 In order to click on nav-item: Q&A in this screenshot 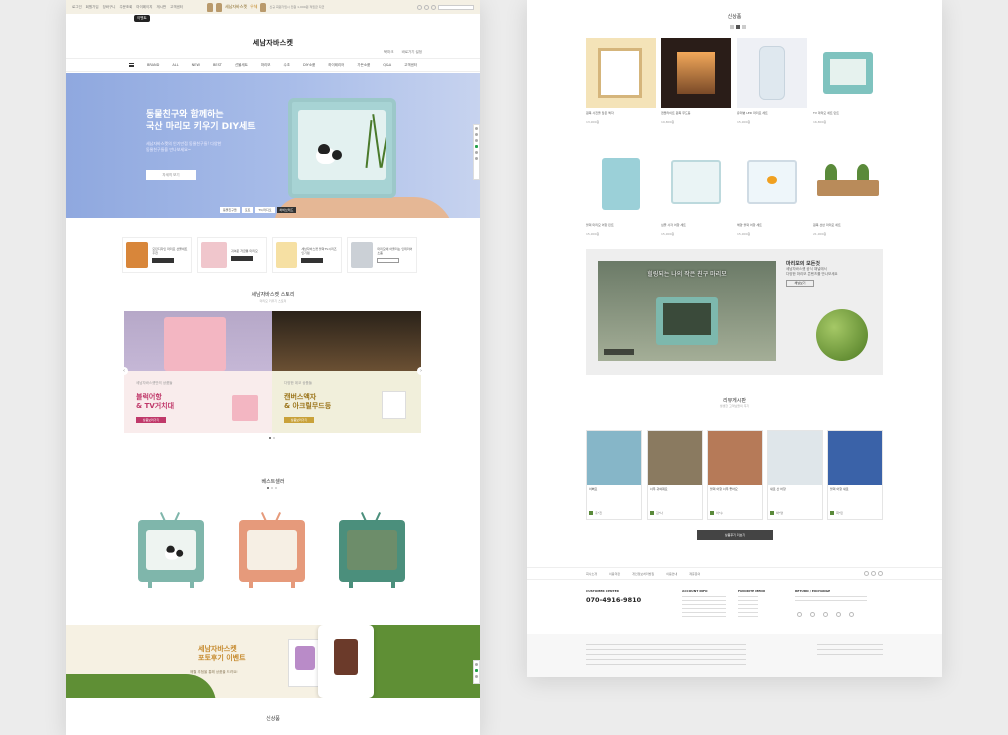, I will do `click(387, 65)`.